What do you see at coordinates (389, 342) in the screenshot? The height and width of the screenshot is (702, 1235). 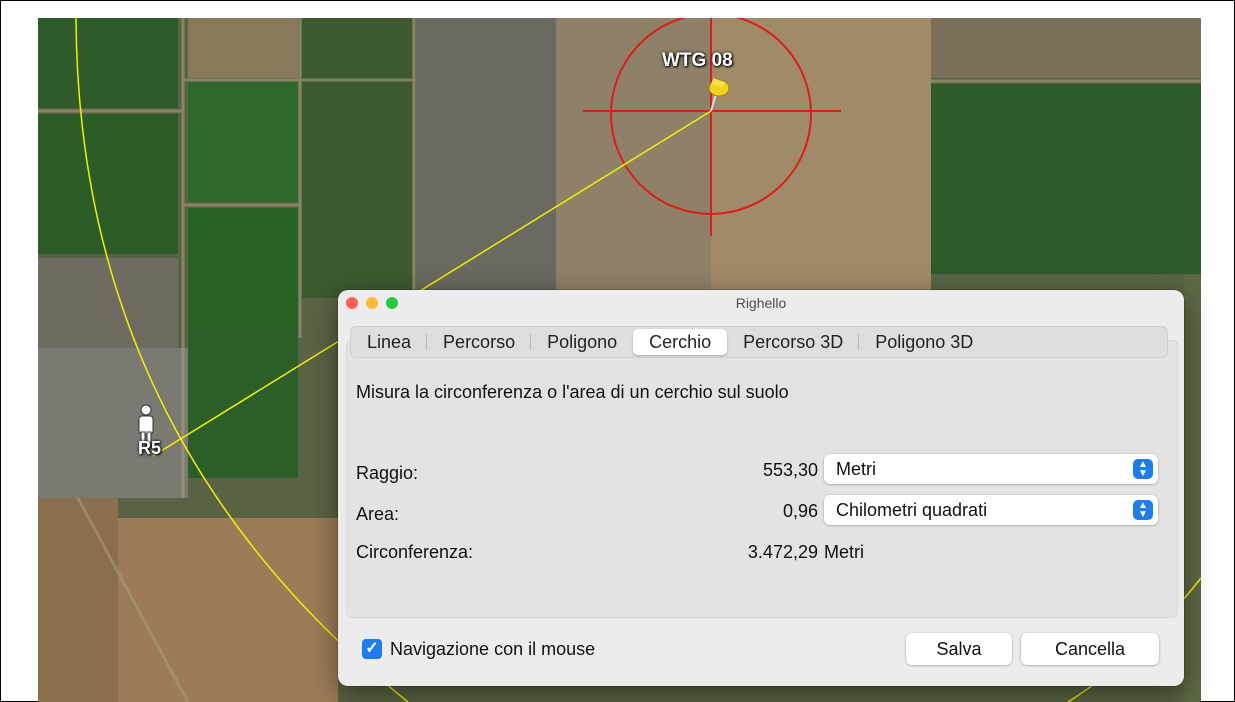 I see `tab-linea: Linea` at bounding box center [389, 342].